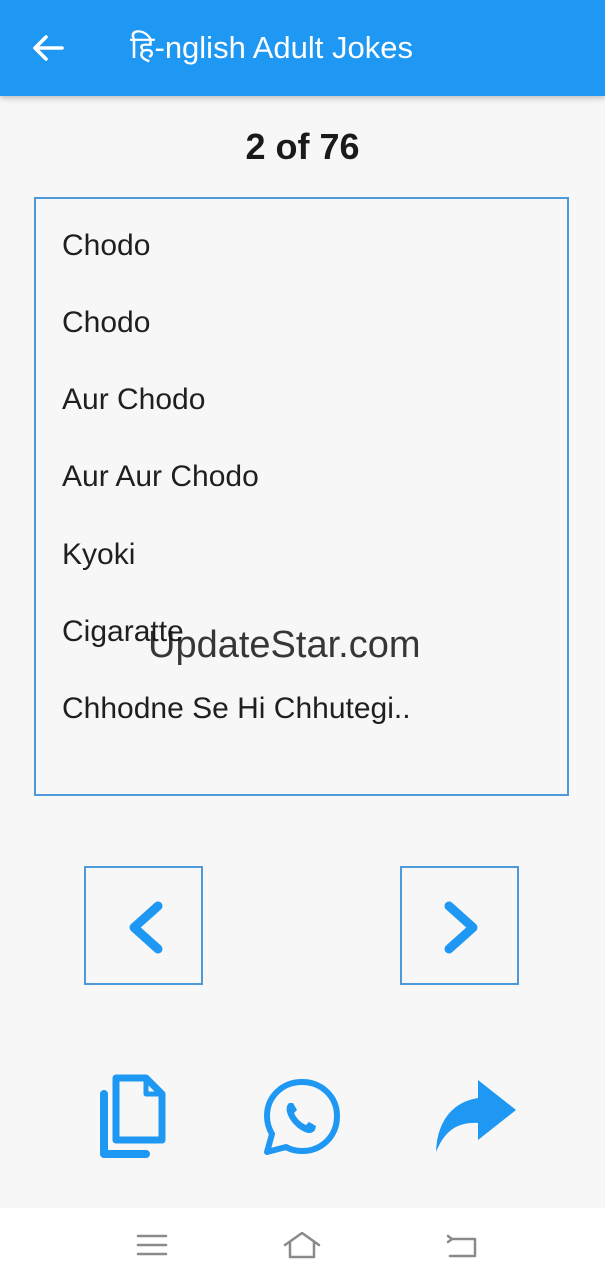 The width and height of the screenshot is (605, 1280). Describe the element at coordinates (271, 47) in the screenshot. I see `app-title: हि-nglish Adult Jokes` at that location.